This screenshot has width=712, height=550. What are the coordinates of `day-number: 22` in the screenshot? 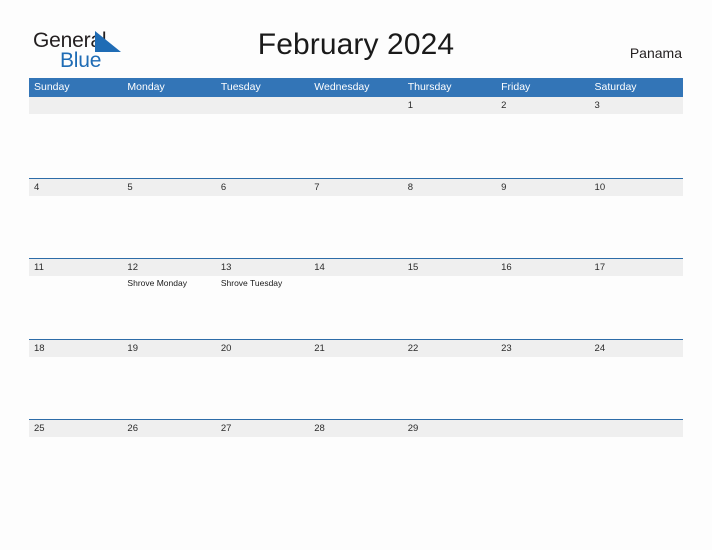 It's located at (449, 348).